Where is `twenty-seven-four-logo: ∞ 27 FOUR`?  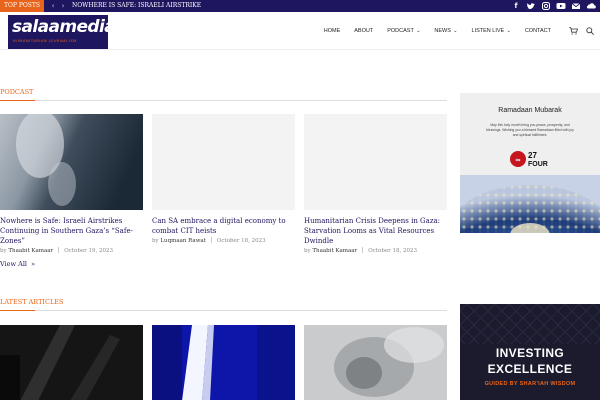 twenty-seven-four-logo: ∞ 27 FOUR is located at coordinates (529, 159).